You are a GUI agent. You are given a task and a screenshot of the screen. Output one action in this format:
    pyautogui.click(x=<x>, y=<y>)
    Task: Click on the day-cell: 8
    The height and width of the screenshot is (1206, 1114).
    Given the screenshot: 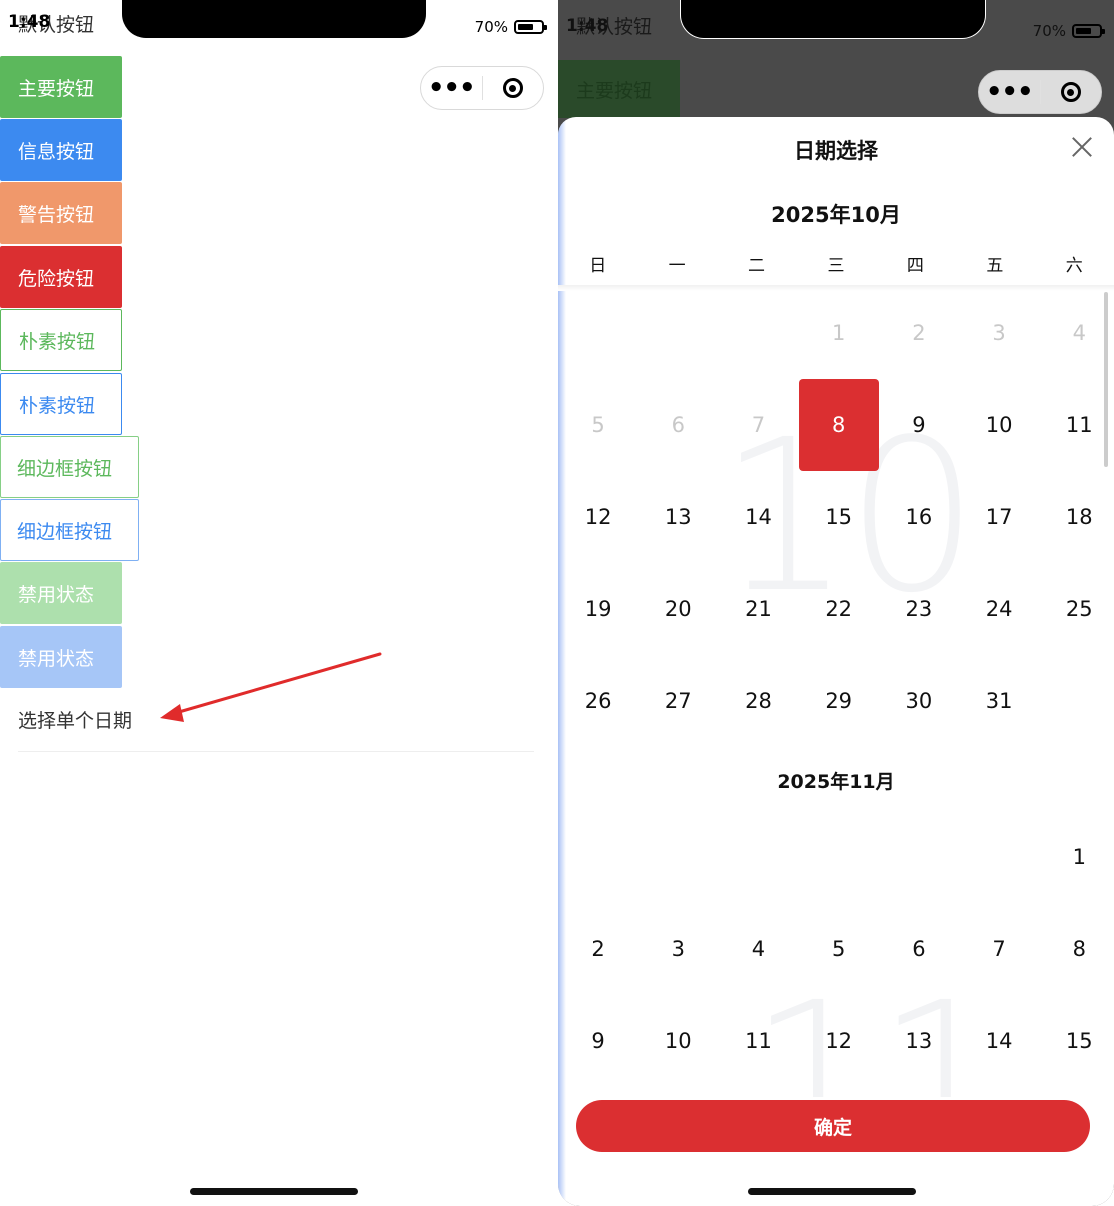 What is the action you would take?
    pyautogui.click(x=1076, y=949)
    